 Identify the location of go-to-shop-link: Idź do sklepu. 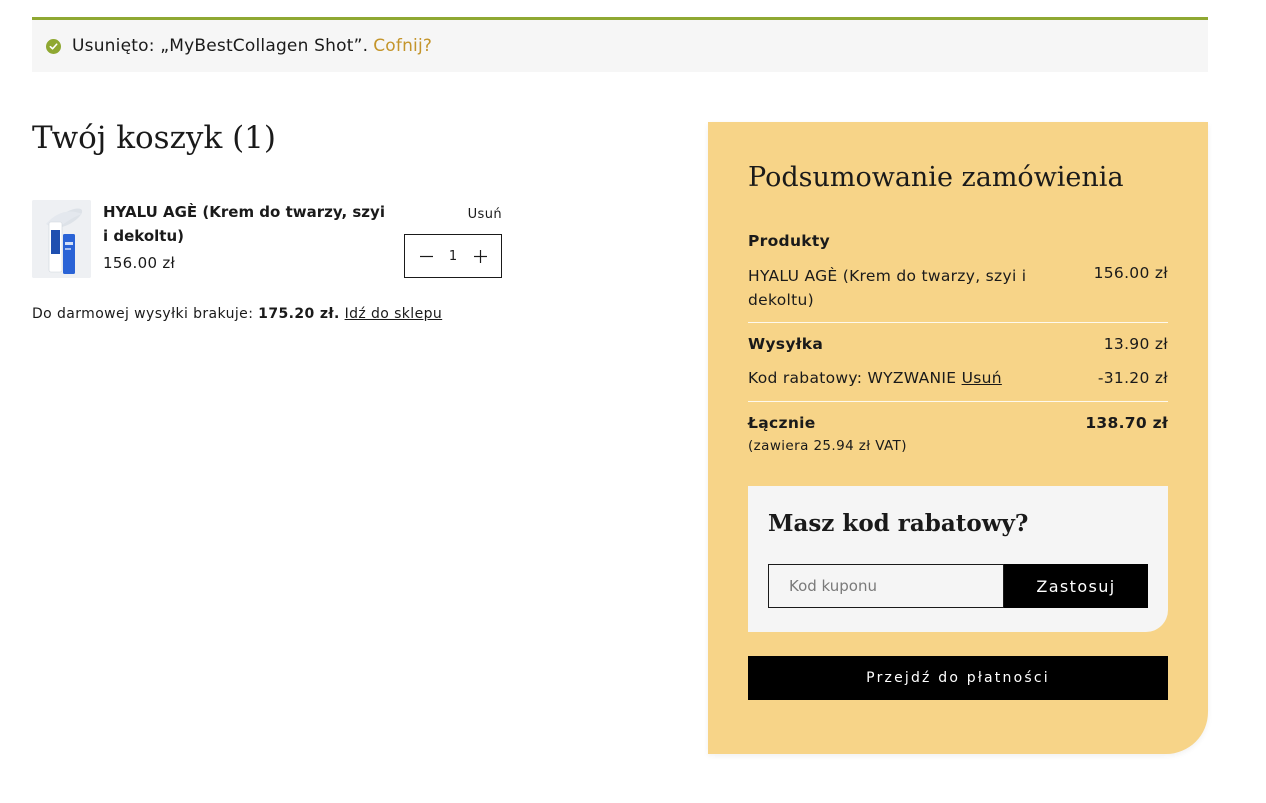
(394, 314).